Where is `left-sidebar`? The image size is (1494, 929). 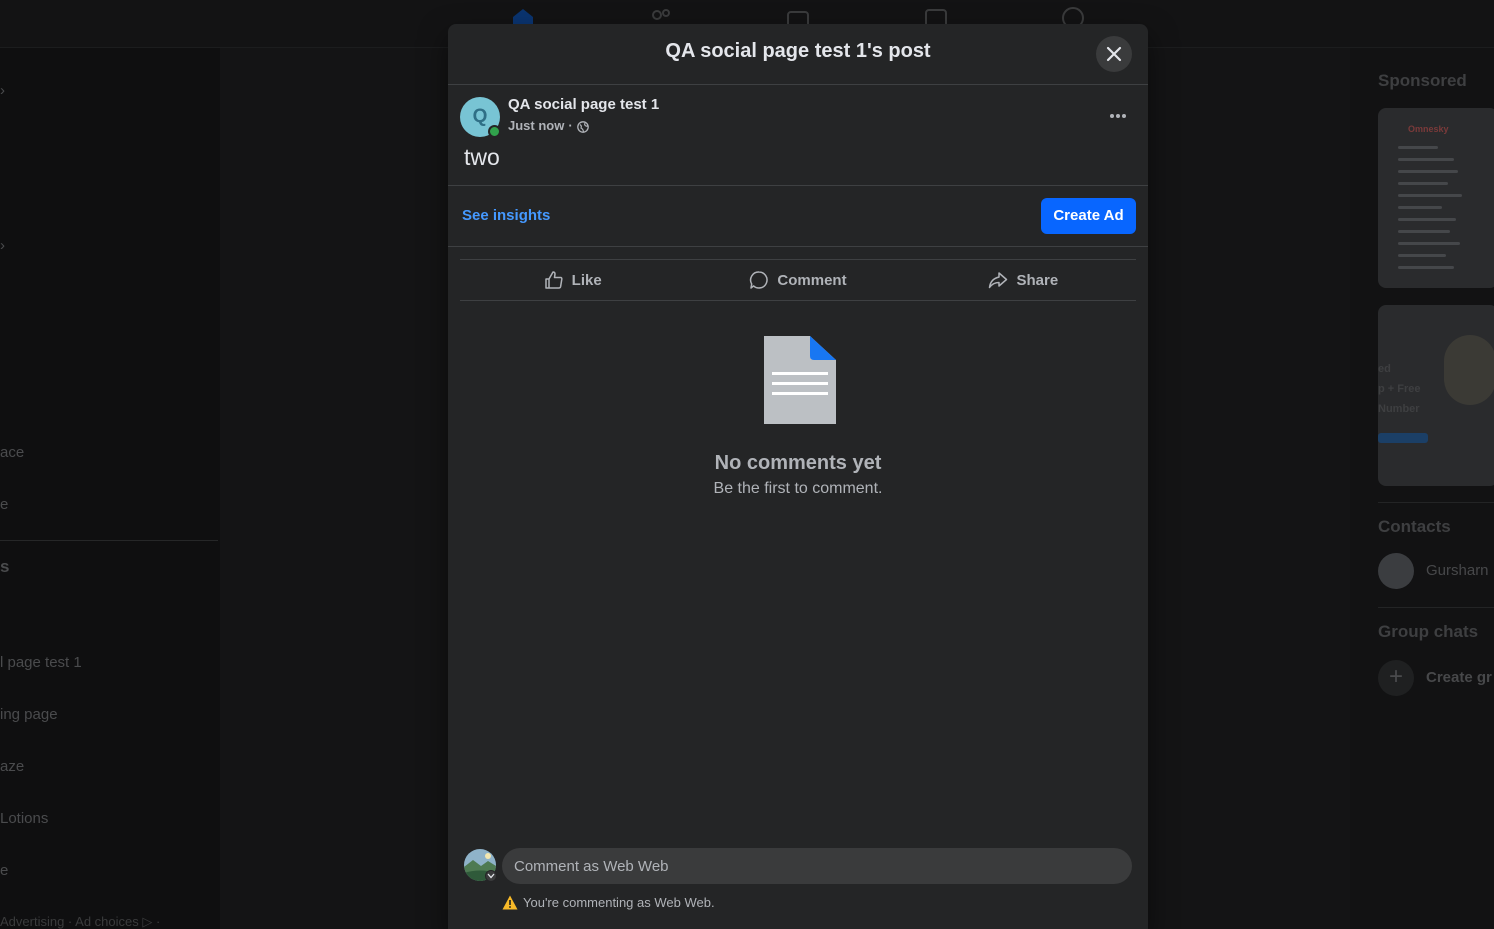
left-sidebar is located at coordinates (110, 488).